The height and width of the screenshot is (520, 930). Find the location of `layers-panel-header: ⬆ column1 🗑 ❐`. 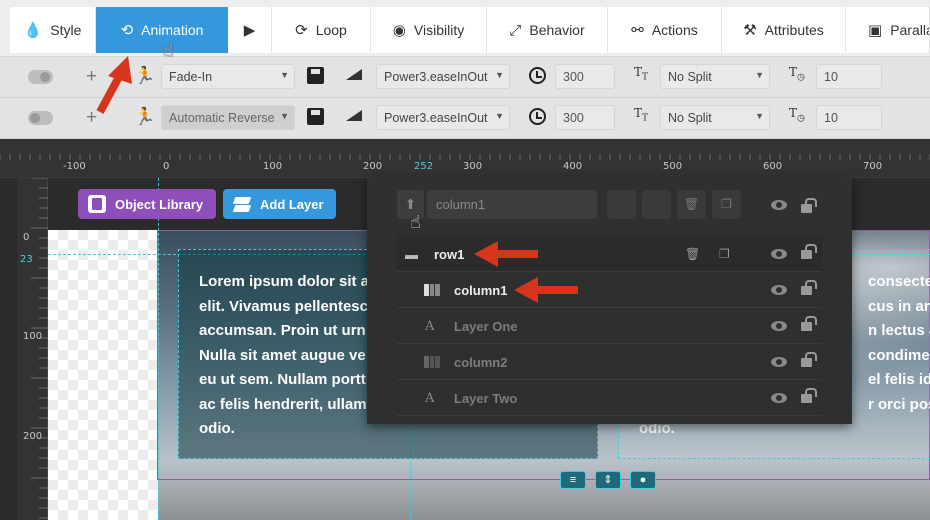

layers-panel-header: ⬆ column1 🗑 ❐ is located at coordinates (609, 205).